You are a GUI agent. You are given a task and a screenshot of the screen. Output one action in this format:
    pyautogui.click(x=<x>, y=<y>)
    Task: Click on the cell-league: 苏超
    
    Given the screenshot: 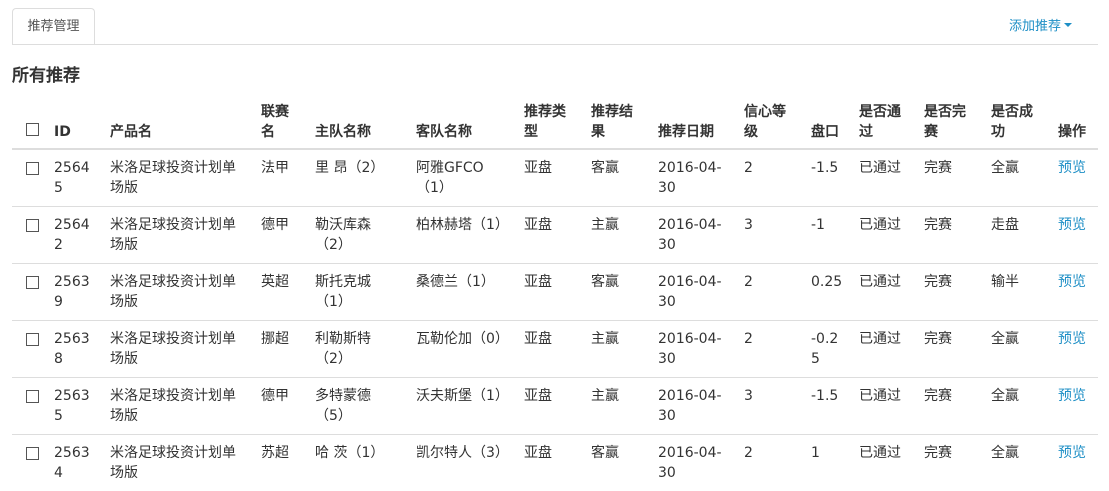 What is the action you would take?
    pyautogui.click(x=280, y=462)
    